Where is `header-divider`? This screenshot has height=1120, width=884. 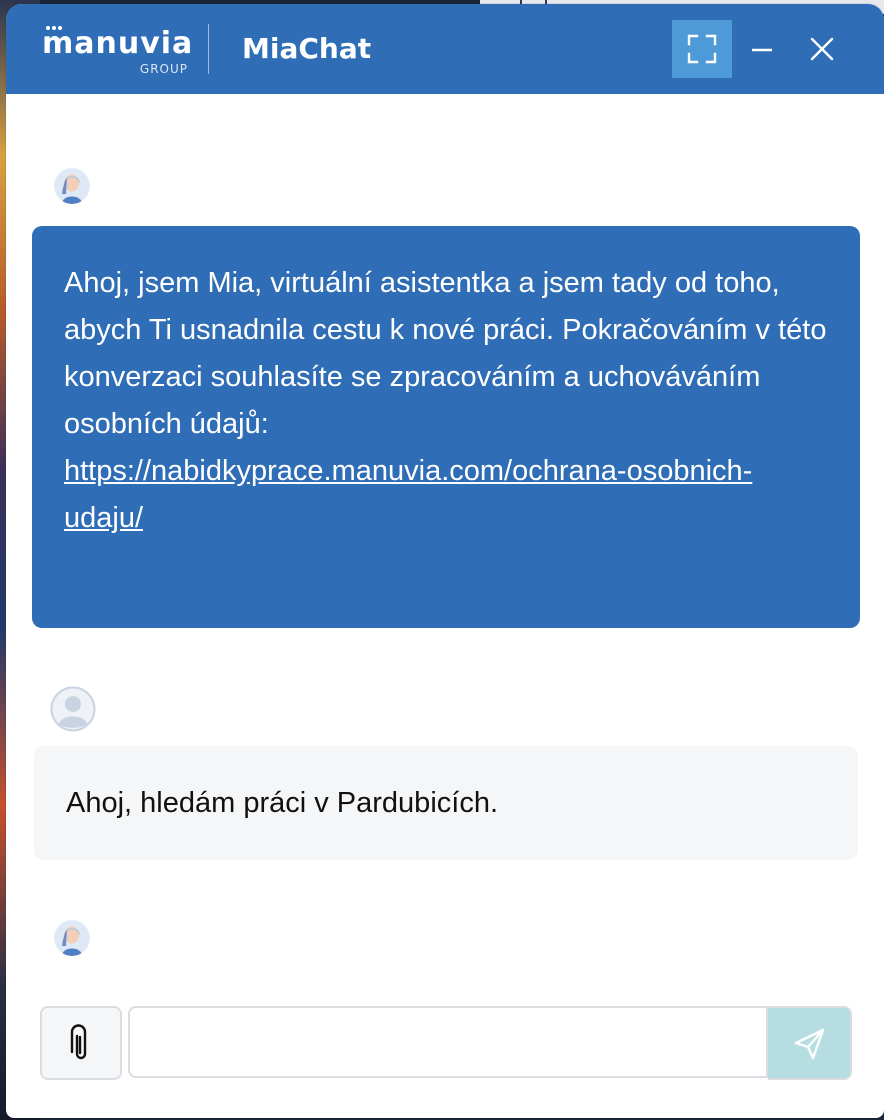 header-divider is located at coordinates (208, 49).